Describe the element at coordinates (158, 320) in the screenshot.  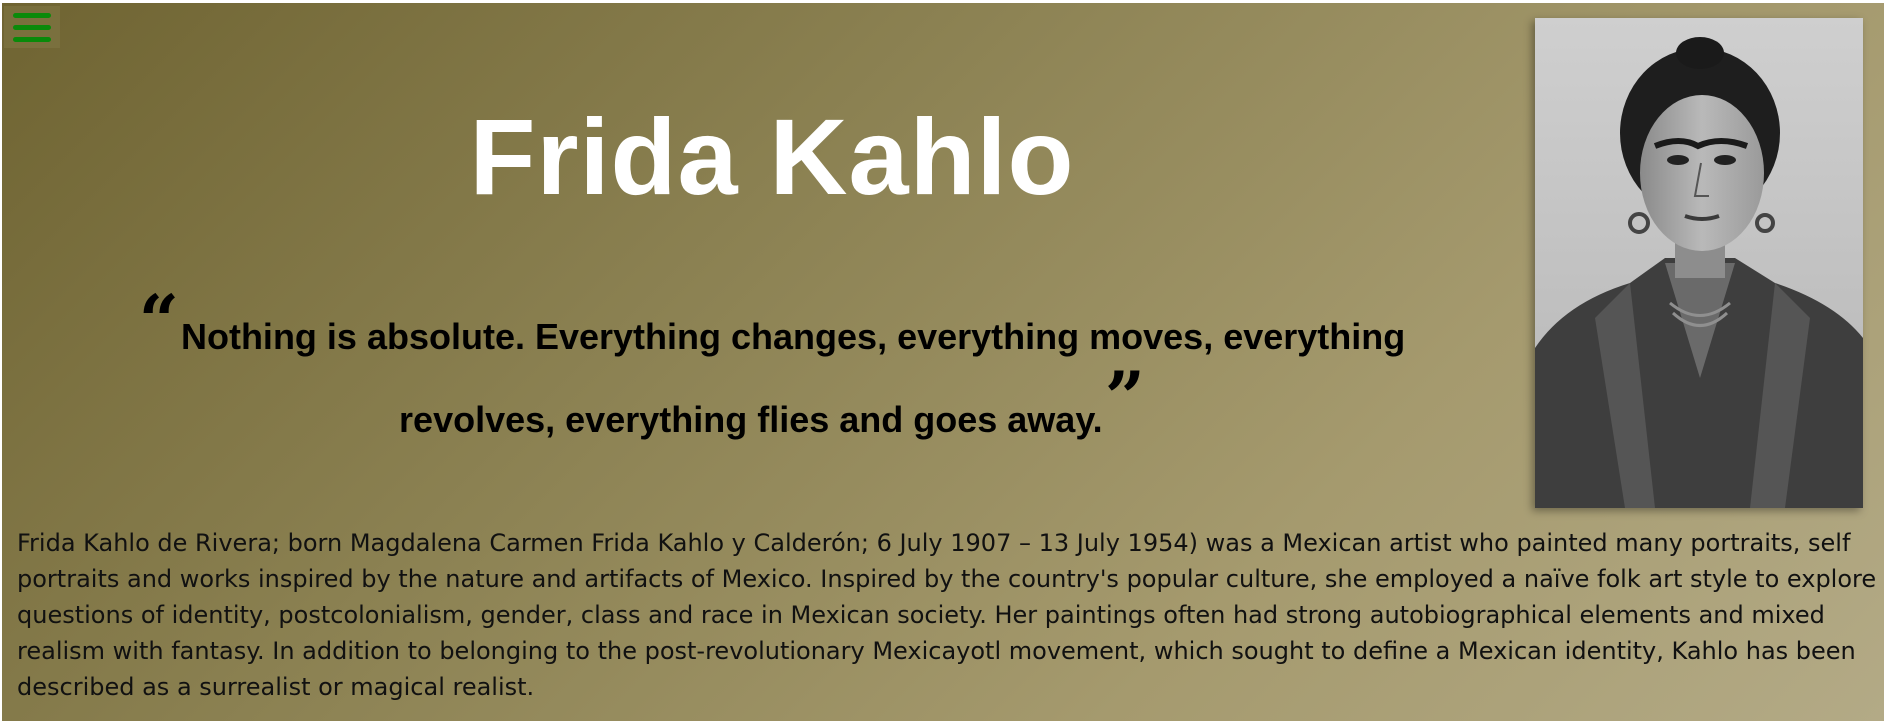
I see `open-quote-icon: “` at that location.